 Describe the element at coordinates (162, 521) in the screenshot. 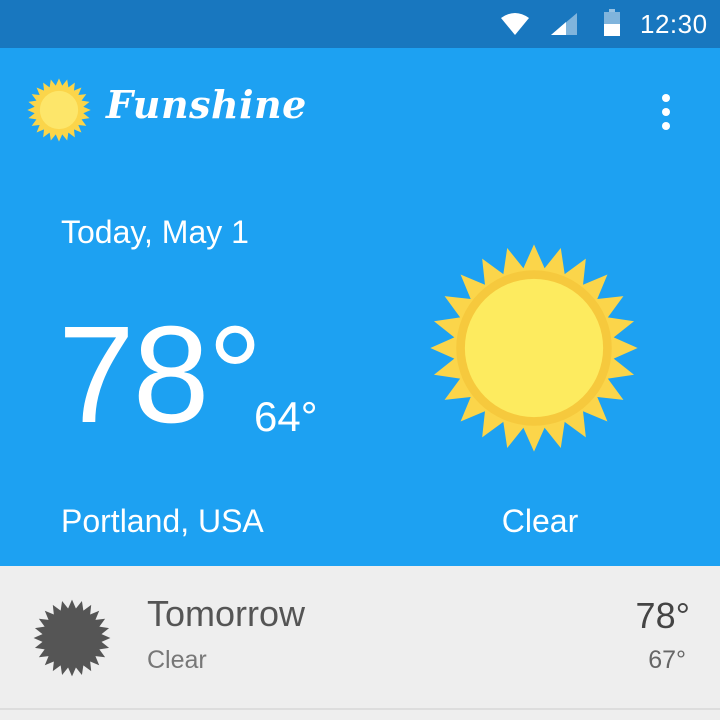

I see `today-location: Portland, USA` at that location.